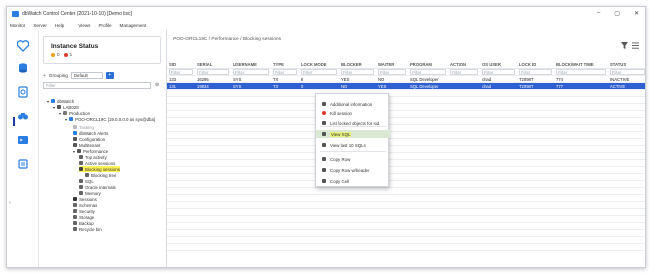 This screenshot has width=656, height=276. What do you see at coordinates (319, 79) in the screenshot?
I see `table-cell: 6` at bounding box center [319, 79].